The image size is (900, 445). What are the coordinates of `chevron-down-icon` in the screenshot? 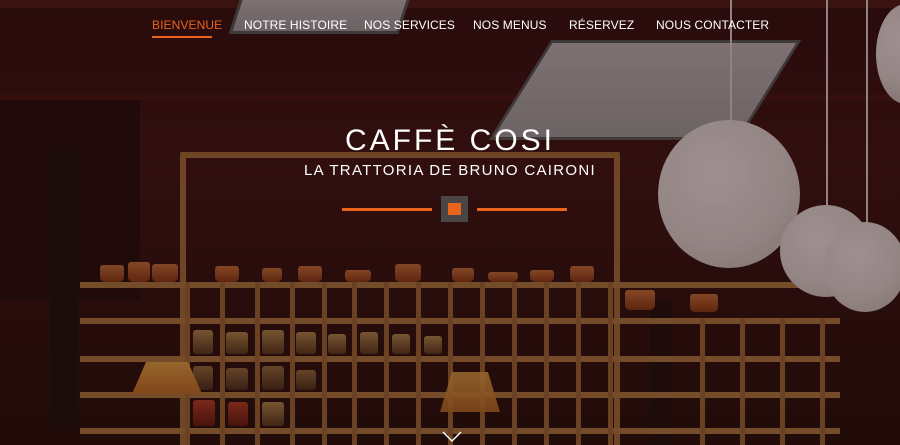 It's located at (452, 437).